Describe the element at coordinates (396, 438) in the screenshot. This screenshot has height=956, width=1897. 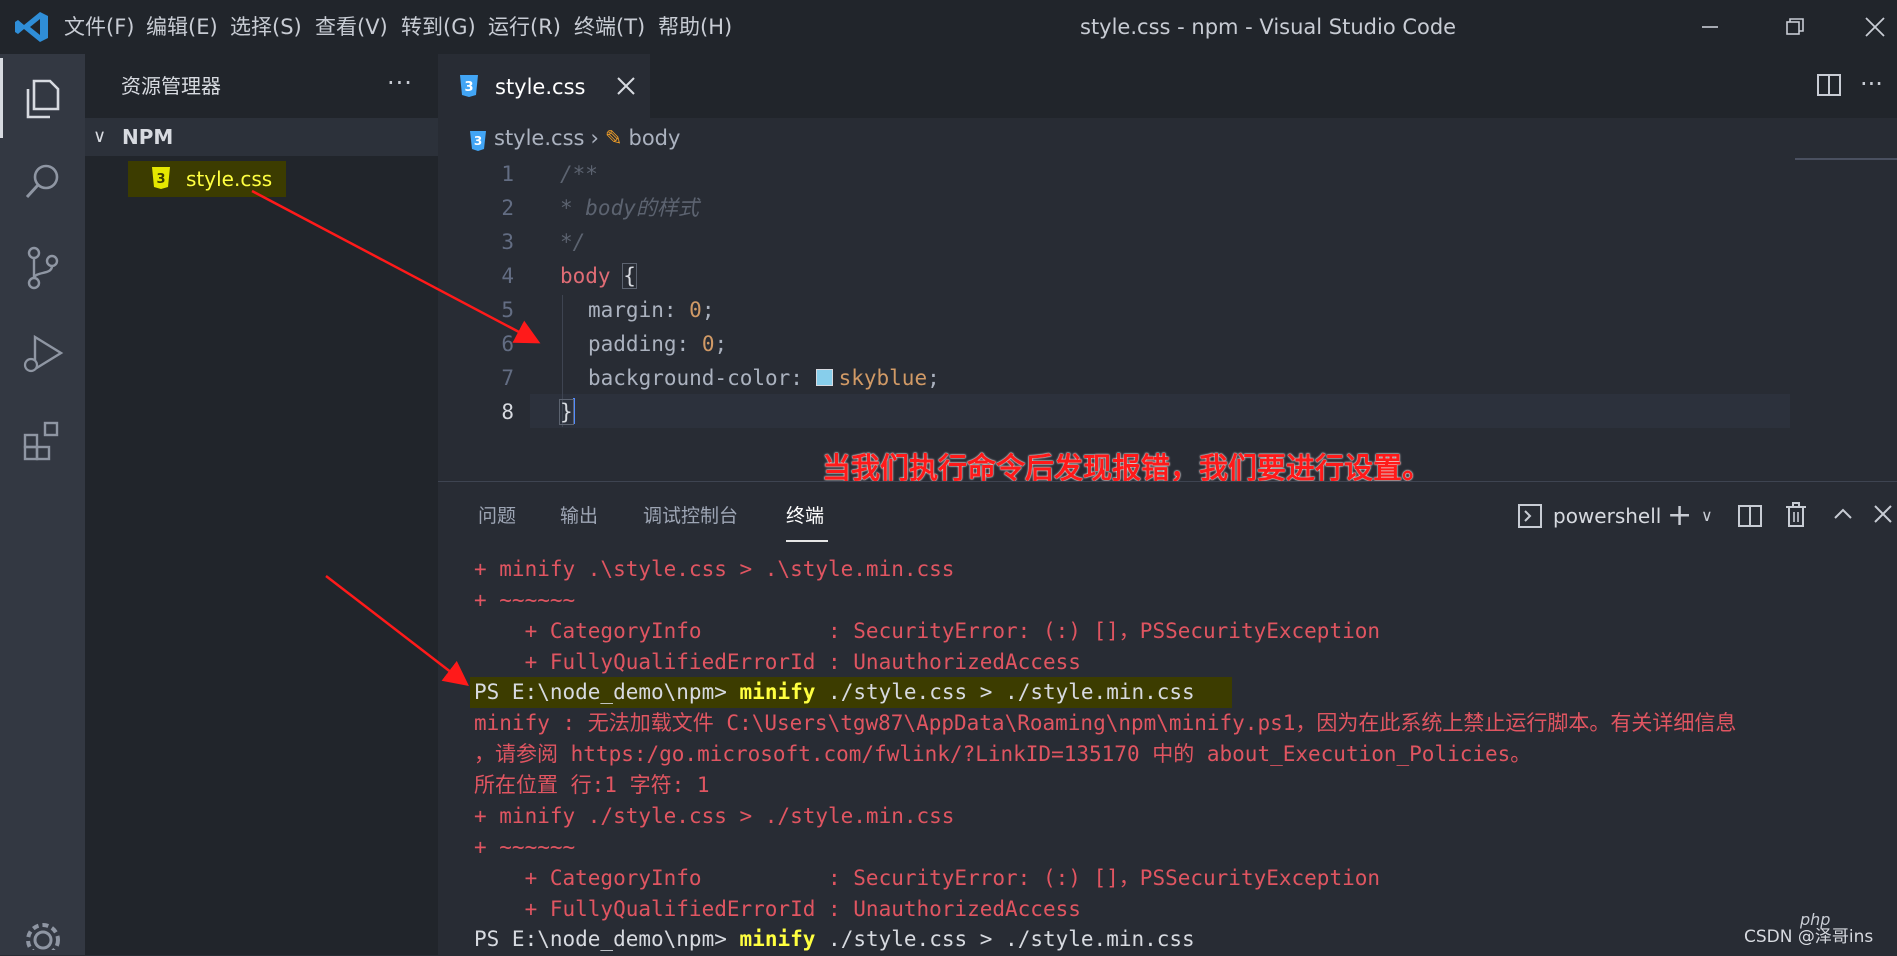
I see `annotation-arrows` at that location.